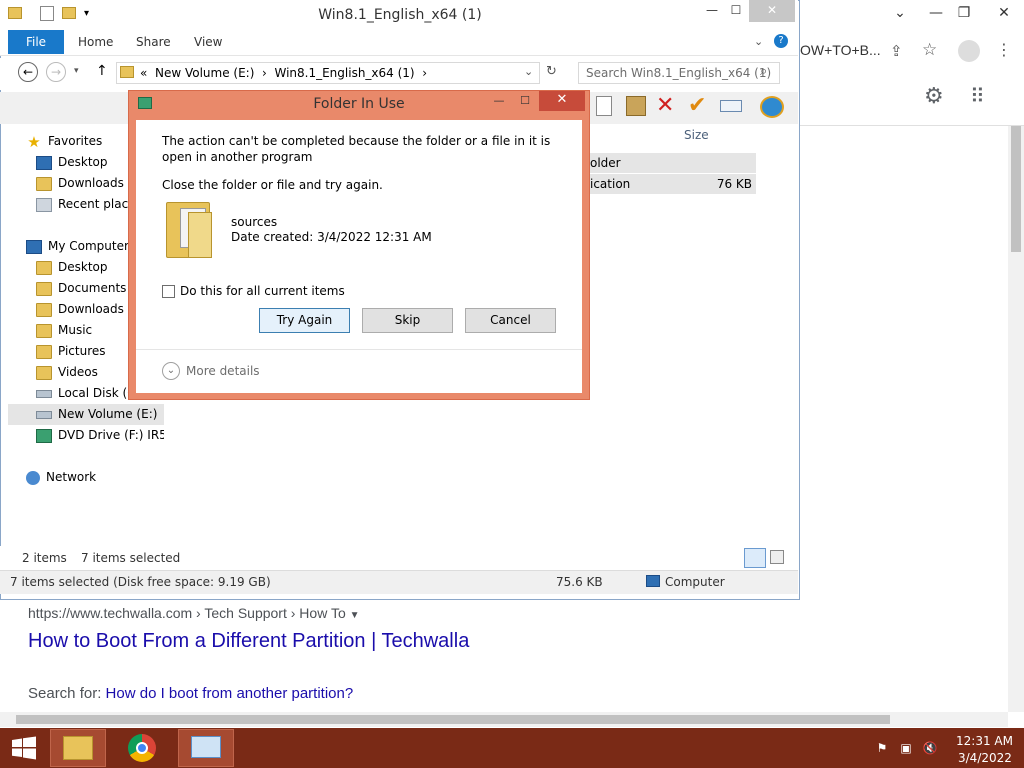 This screenshot has width=1024, height=768. I want to click on desktop-icon, so click(44, 162).